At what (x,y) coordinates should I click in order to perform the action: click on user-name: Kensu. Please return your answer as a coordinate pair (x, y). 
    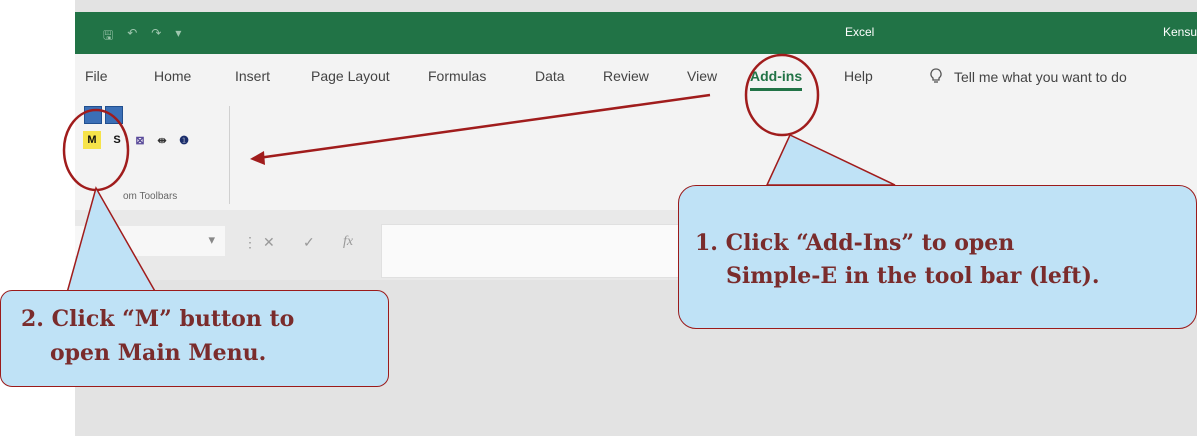
    Looking at the image, I should click on (1180, 32).